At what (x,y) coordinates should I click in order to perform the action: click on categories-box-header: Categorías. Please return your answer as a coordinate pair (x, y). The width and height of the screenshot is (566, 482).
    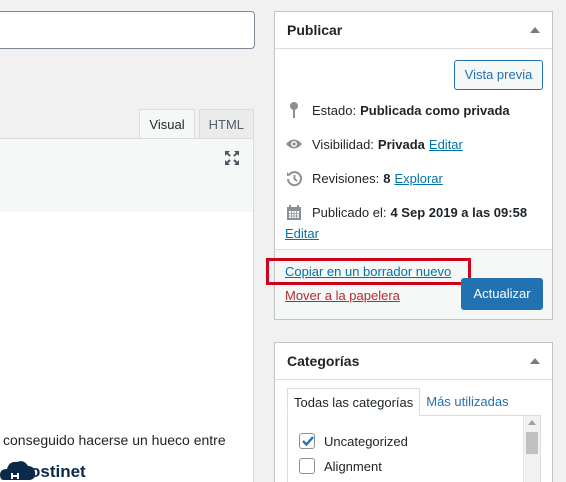
    Looking at the image, I should click on (413, 361).